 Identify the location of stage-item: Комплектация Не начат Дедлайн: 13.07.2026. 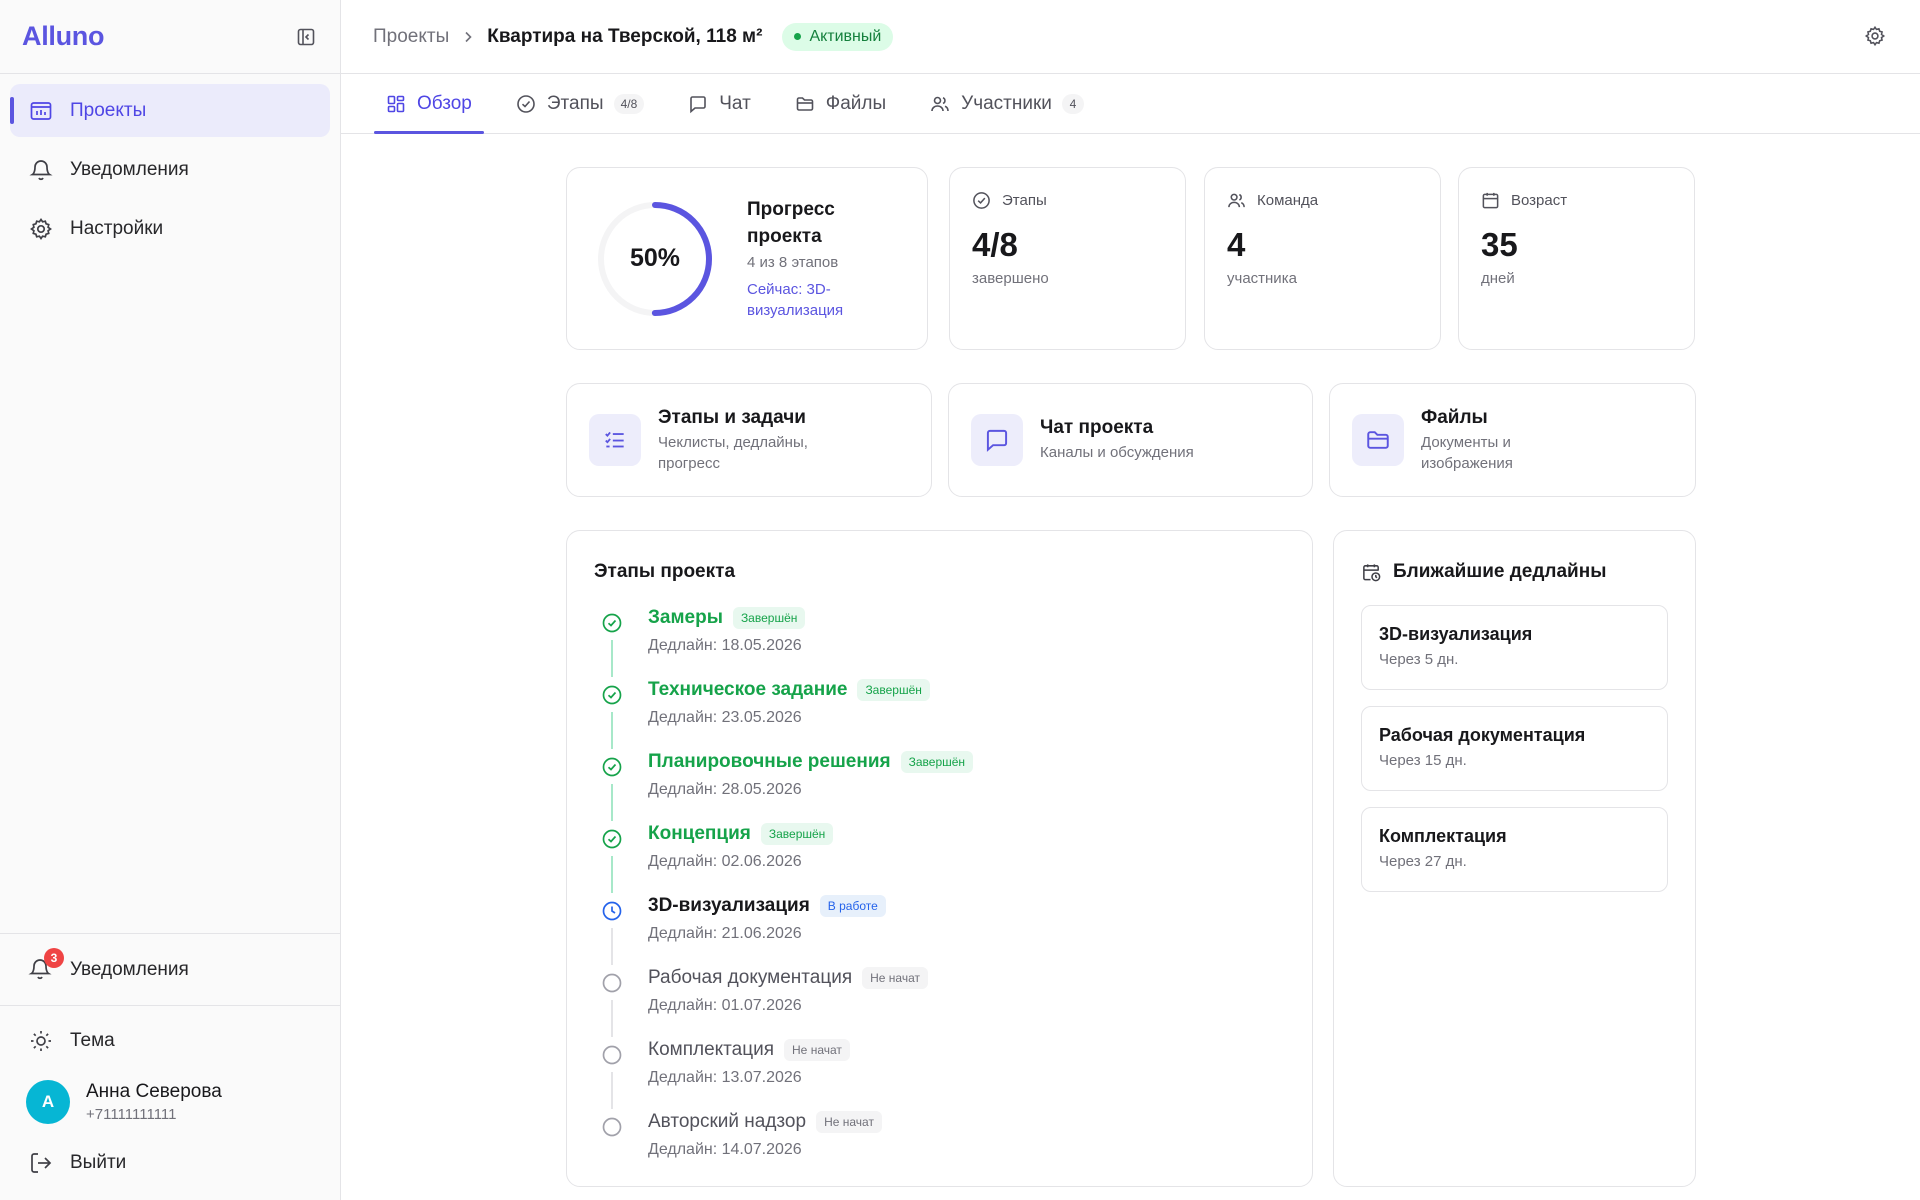
(939, 1073).